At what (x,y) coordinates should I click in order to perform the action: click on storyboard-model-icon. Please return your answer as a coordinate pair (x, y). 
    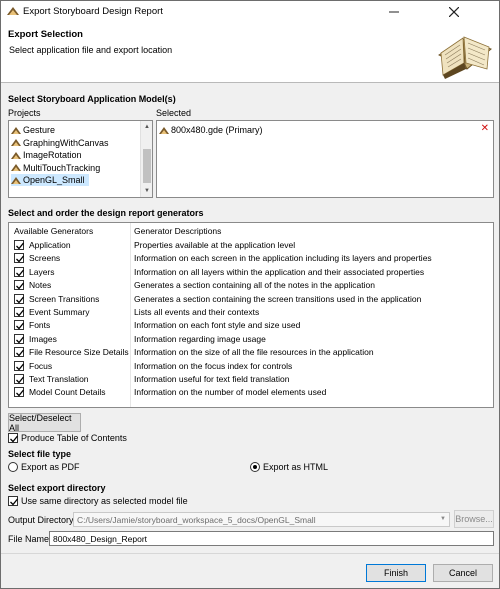
    Looking at the image, I should click on (164, 130).